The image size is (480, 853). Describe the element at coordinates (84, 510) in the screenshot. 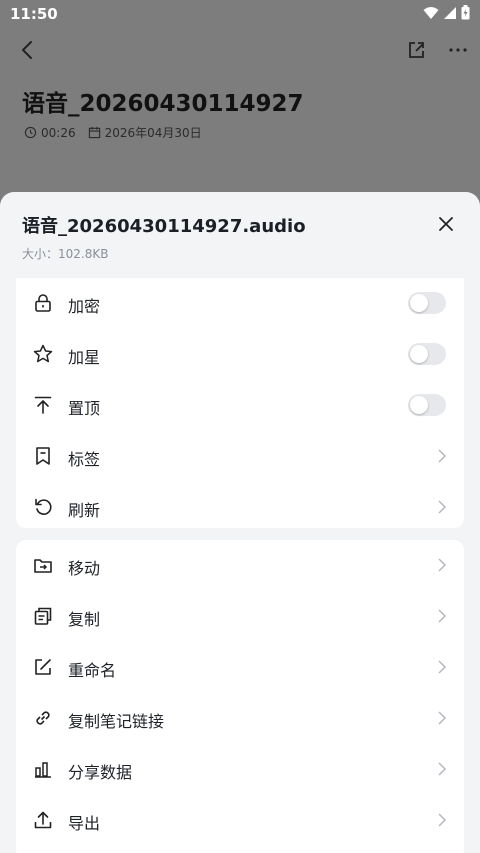

I see `option-label: 刷新` at that location.